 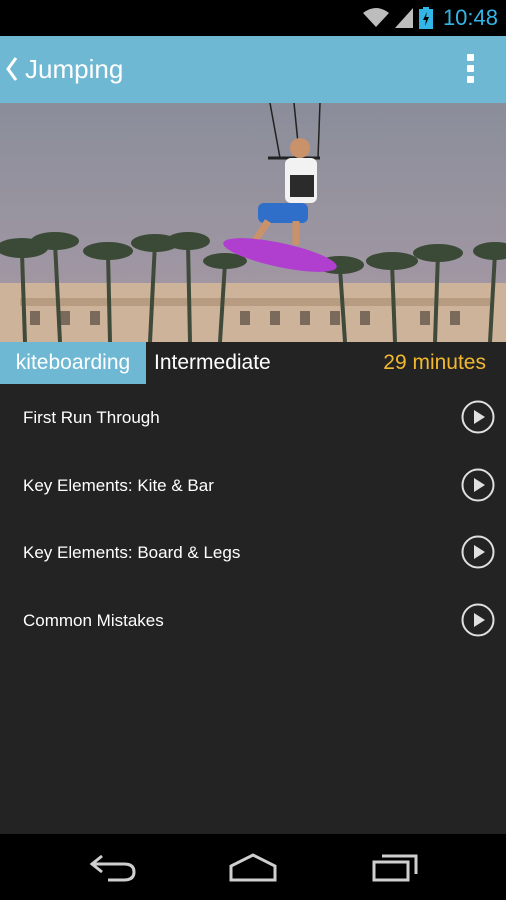 I want to click on navigation-bar, so click(x=253, y=867).